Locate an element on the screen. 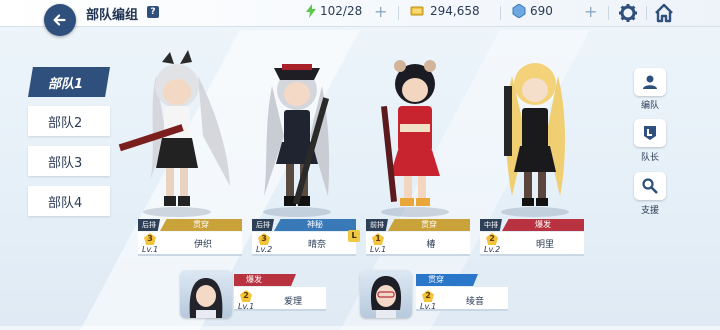 This screenshot has height=330, width=720. student-name: 晴奈 is located at coordinates (316, 245).